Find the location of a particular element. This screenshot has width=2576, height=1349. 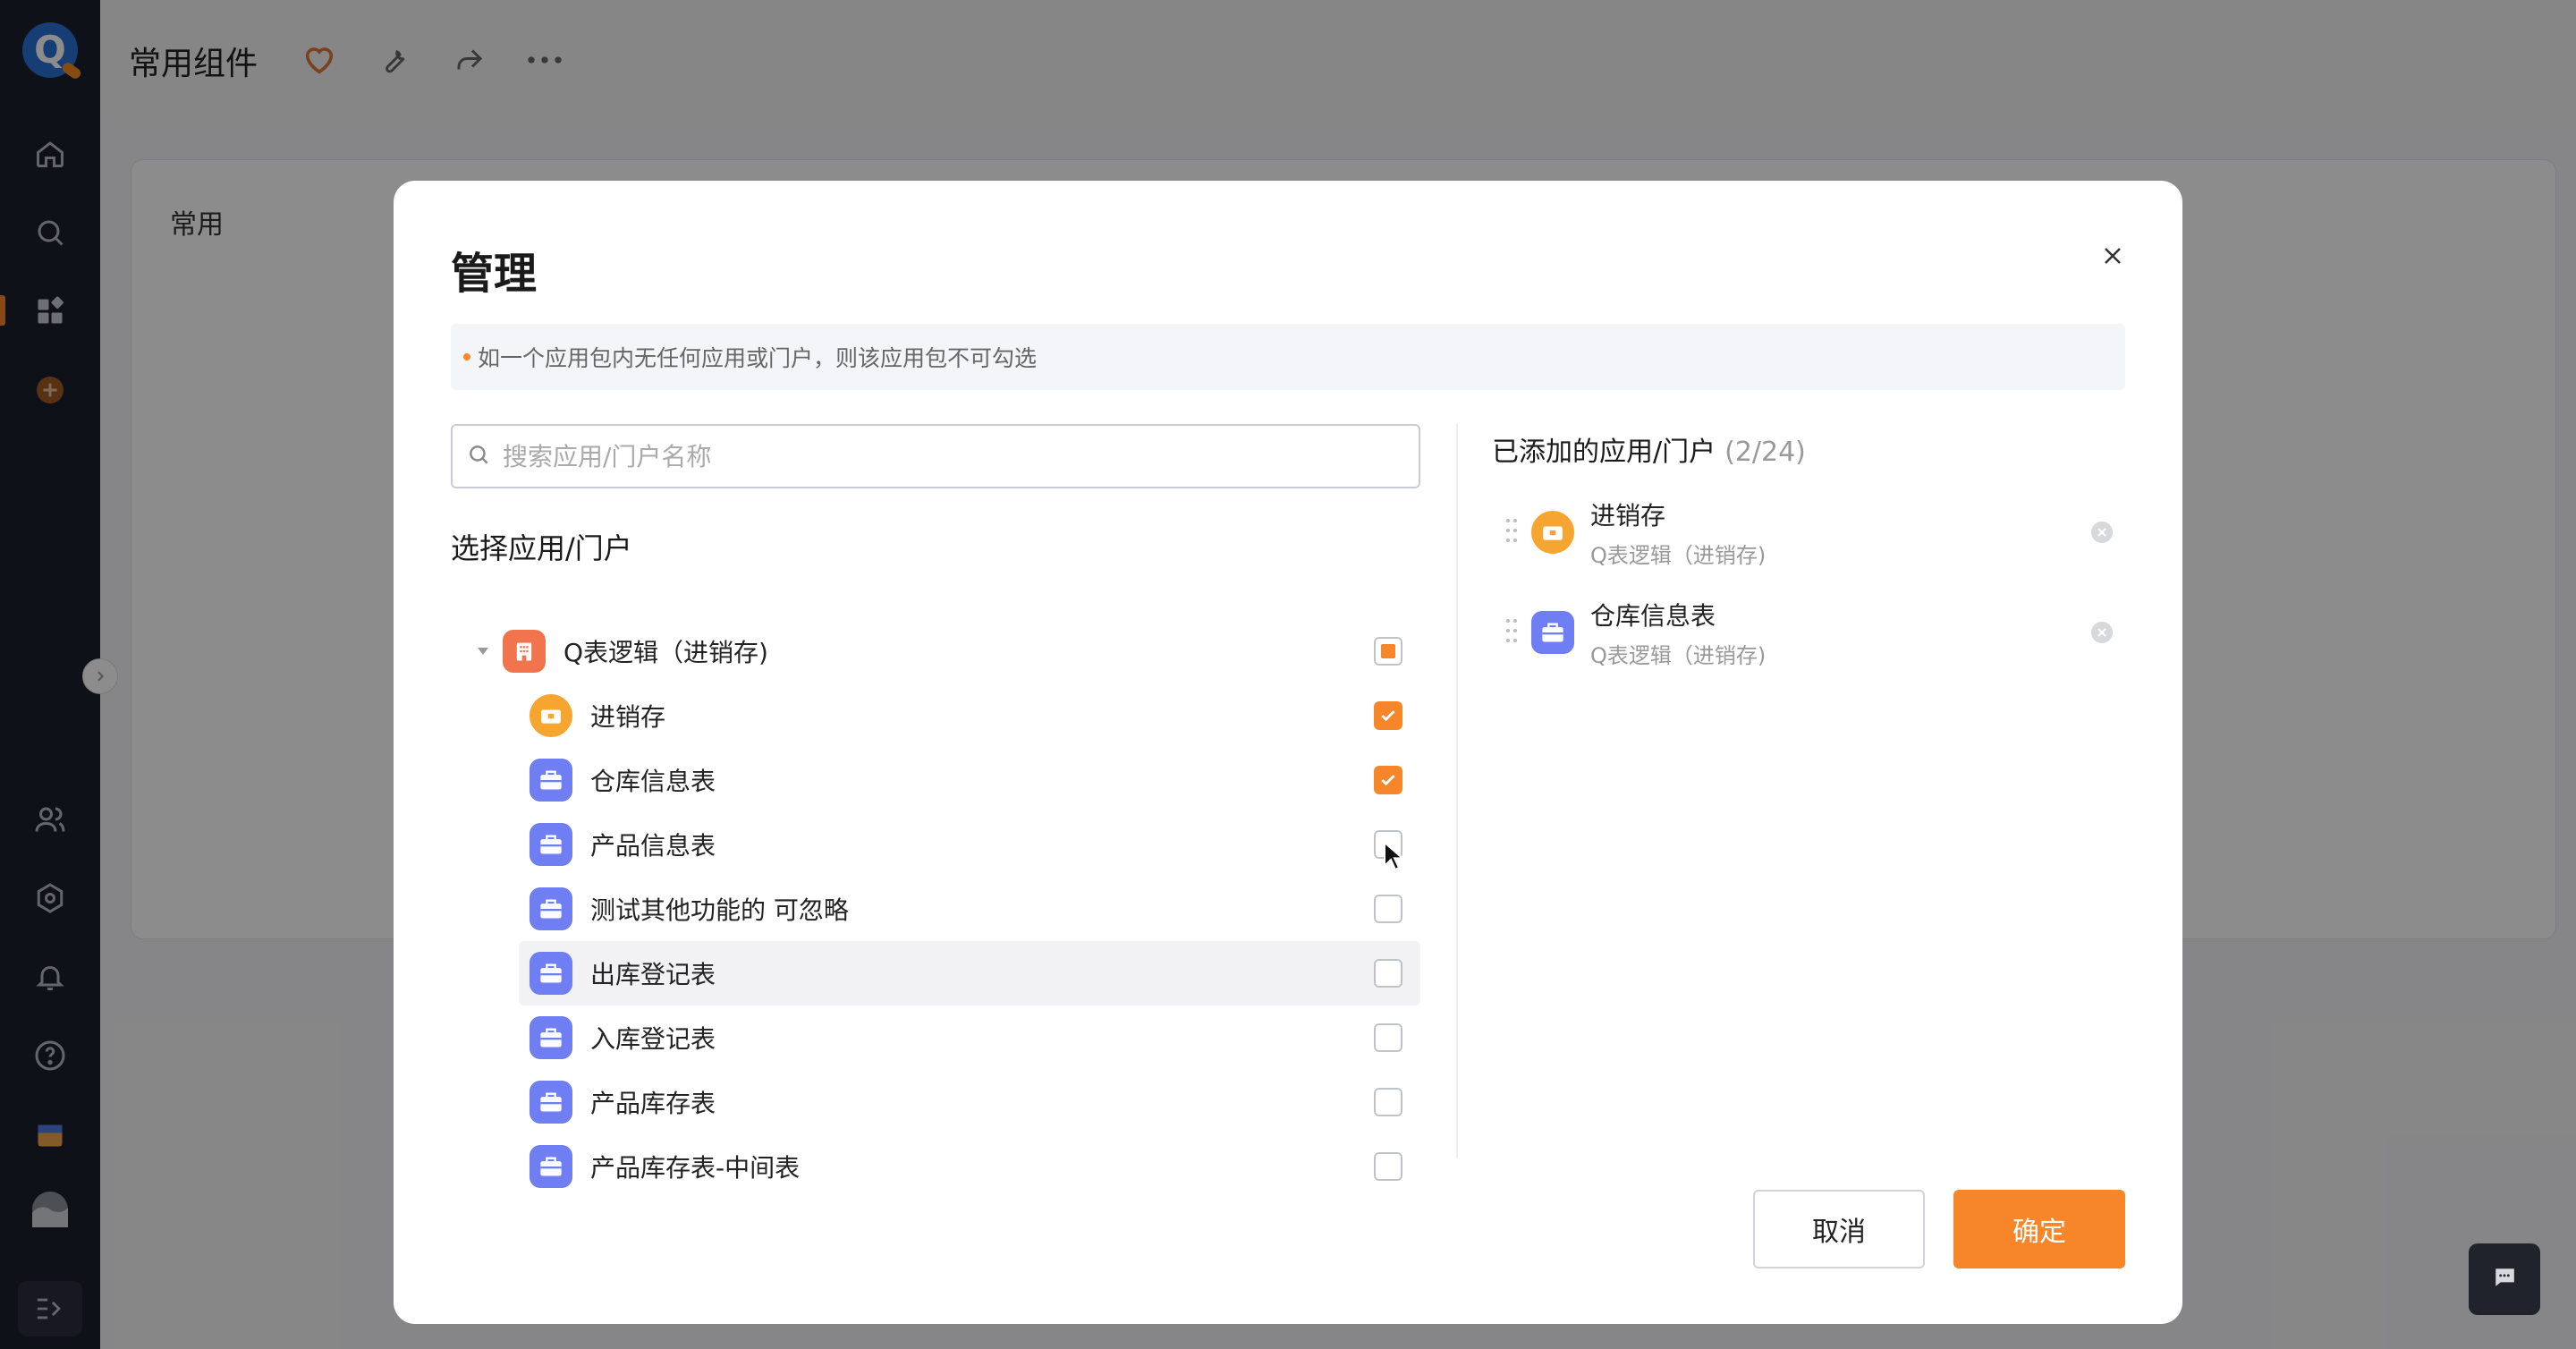

tree-item-label: 产品库存表-中间表 is located at coordinates (695, 1168).